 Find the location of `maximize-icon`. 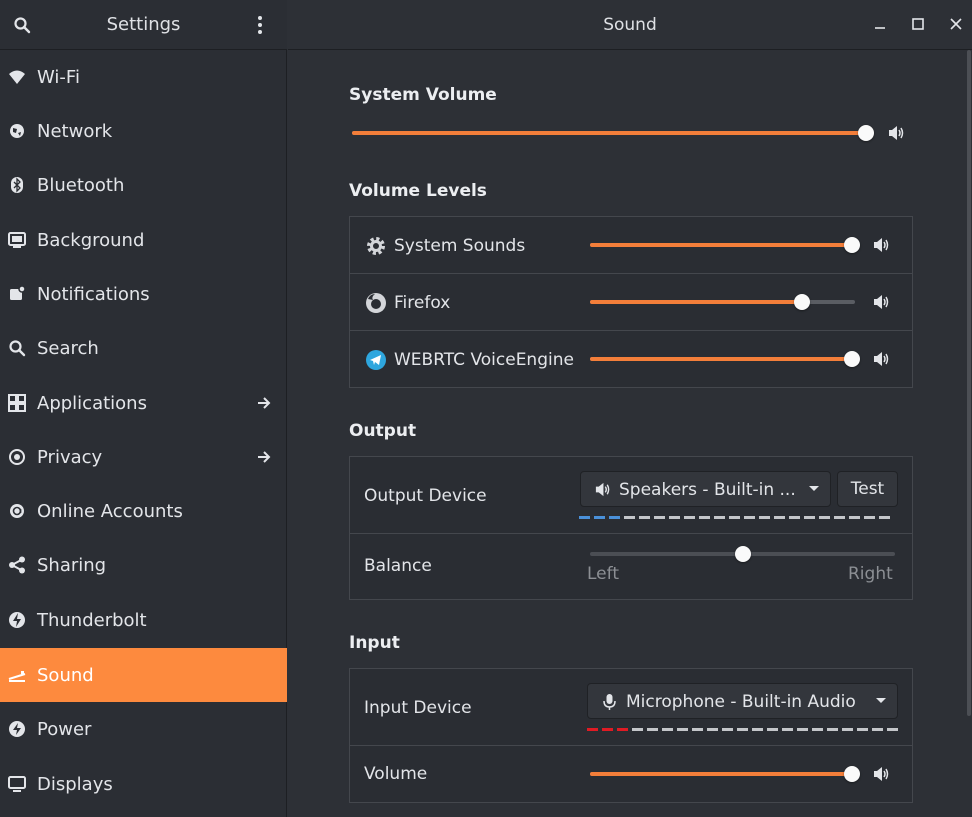

maximize-icon is located at coordinates (918, 24).